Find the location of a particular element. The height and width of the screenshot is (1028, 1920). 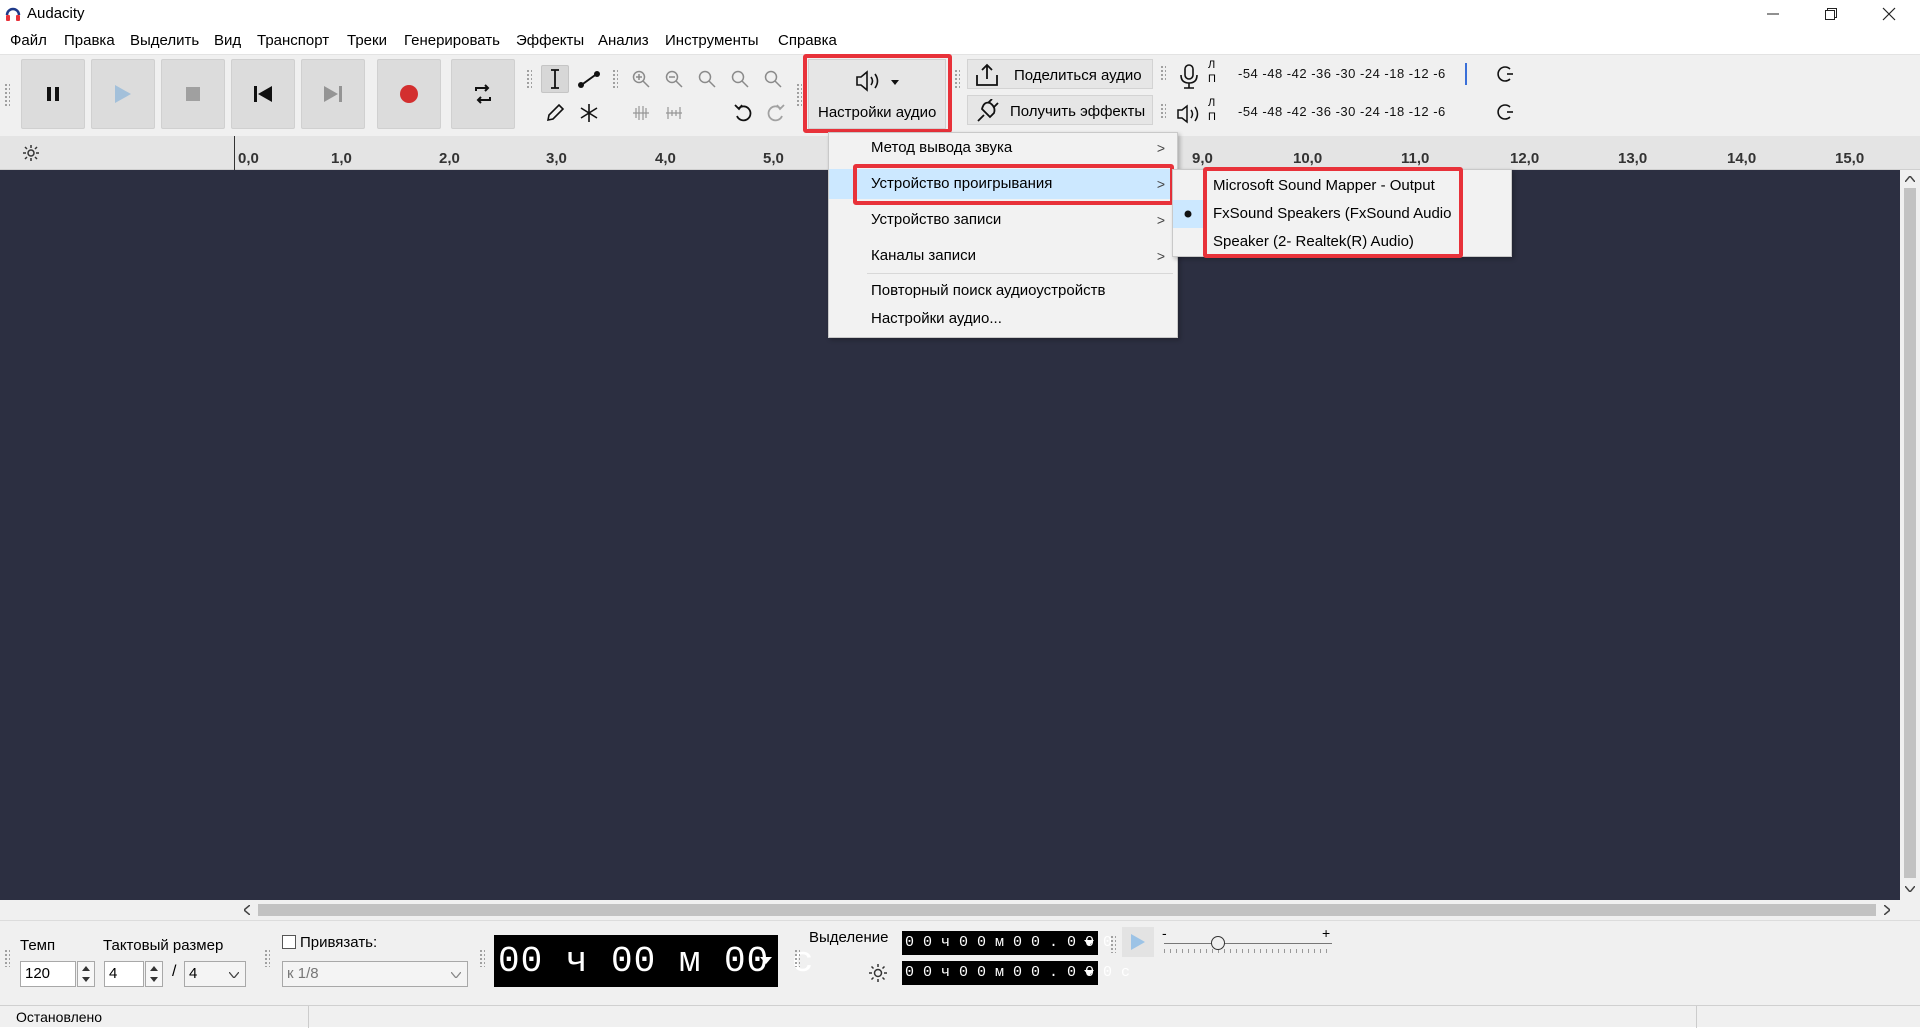

menu-item-rescan-devices: Повторный поиск аудиоустройств is located at coordinates (1003, 291).